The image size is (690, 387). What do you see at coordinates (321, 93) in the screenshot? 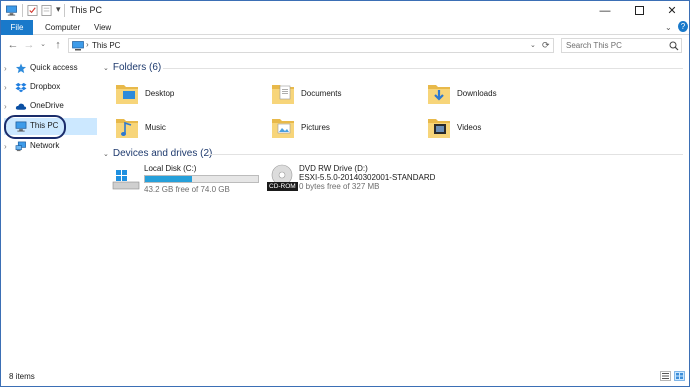
I see `folder-label: Documents` at bounding box center [321, 93].